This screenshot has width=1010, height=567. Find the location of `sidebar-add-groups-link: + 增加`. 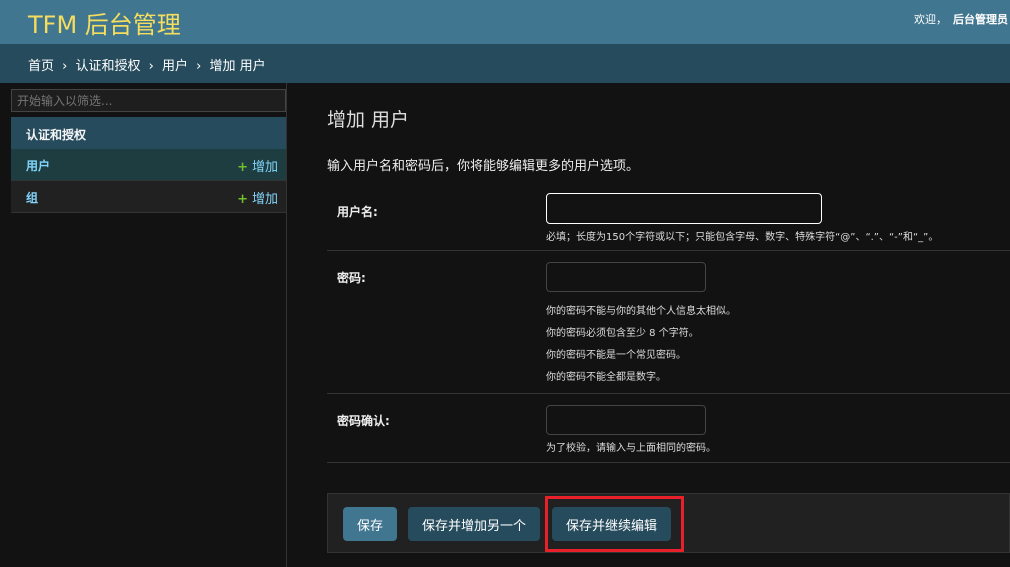

sidebar-add-groups-link: + 增加 is located at coordinates (257, 197).